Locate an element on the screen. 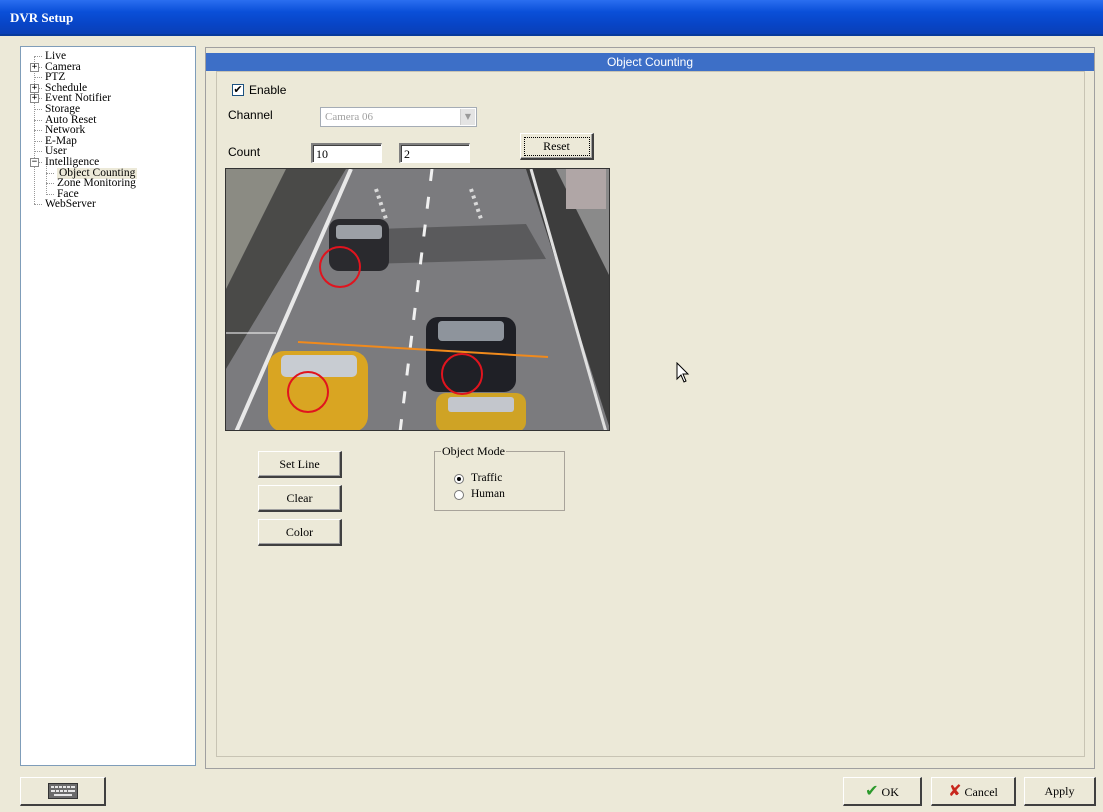  count-input-2: 2 is located at coordinates (434, 153).